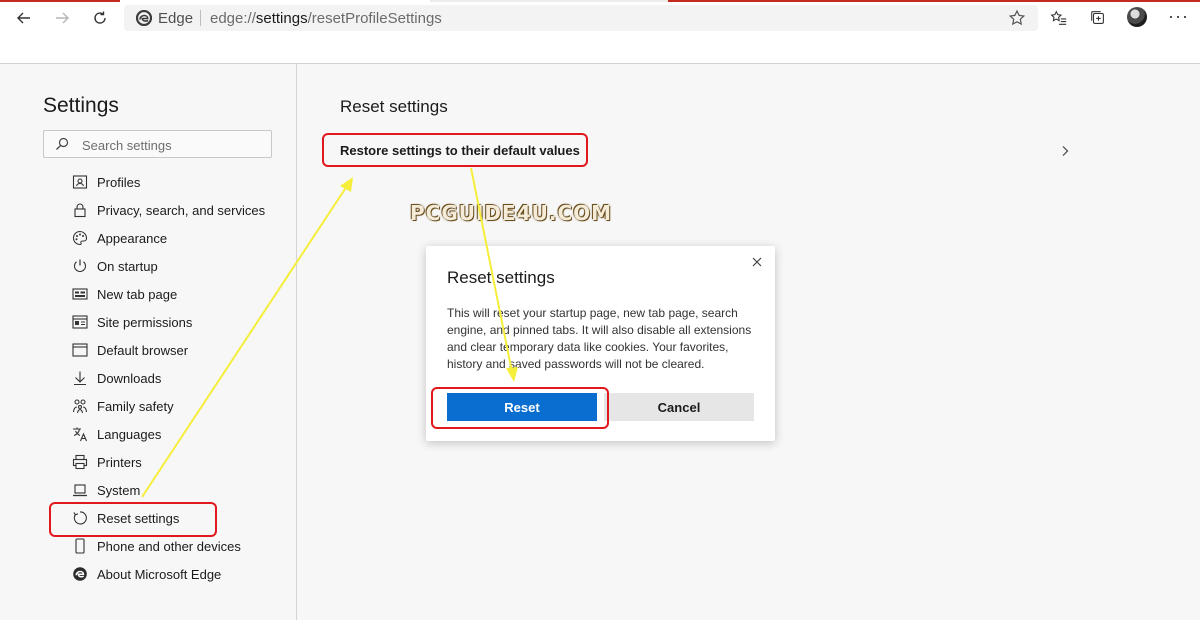  I want to click on site-permissions-icon, so click(80, 322).